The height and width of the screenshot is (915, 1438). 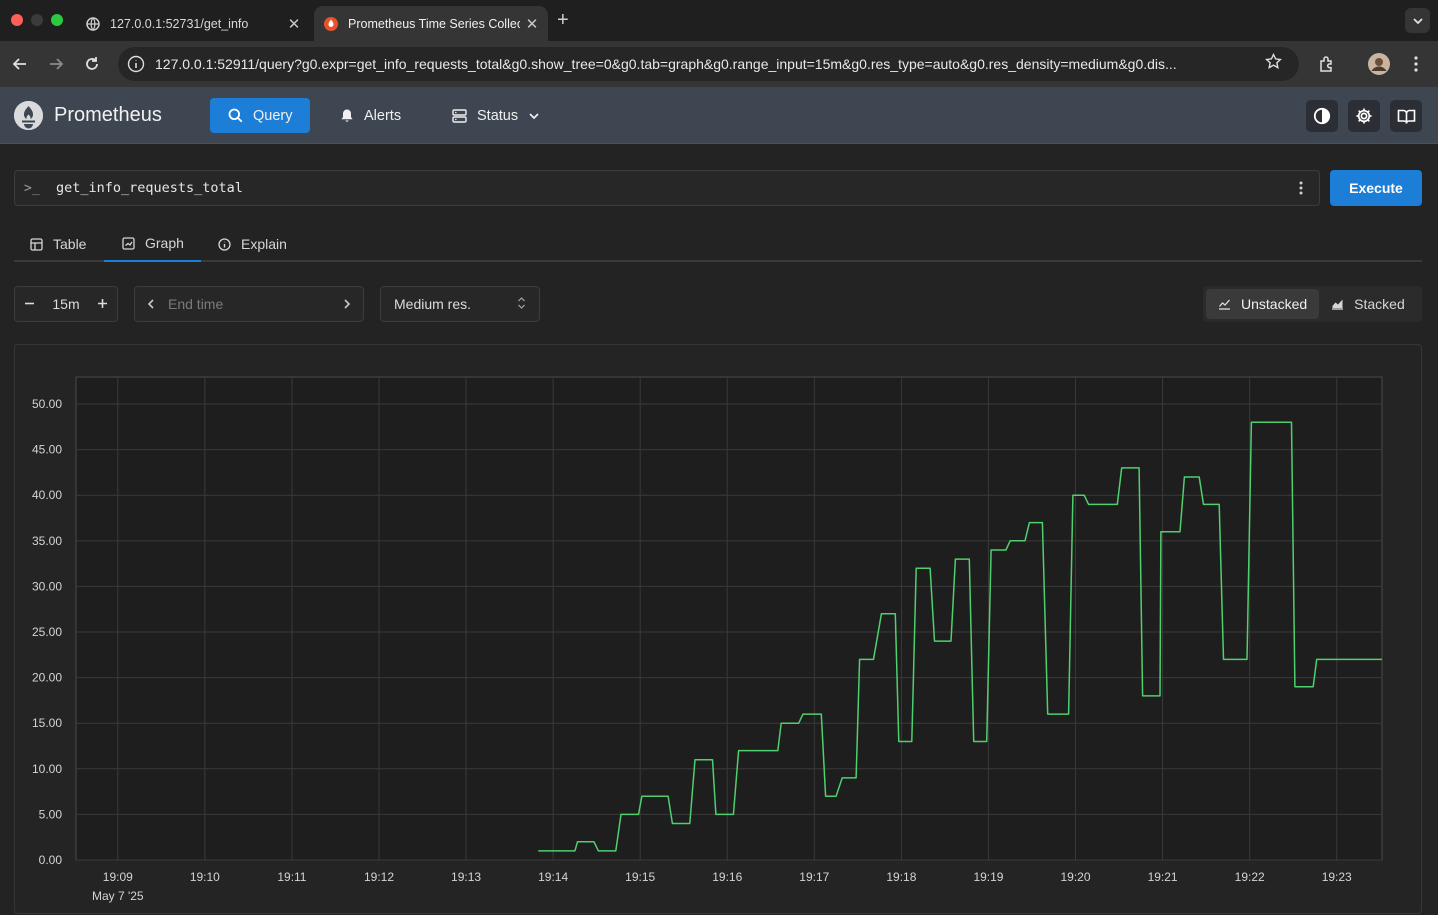 I want to click on chevron-right-icon, so click(x=346, y=304).